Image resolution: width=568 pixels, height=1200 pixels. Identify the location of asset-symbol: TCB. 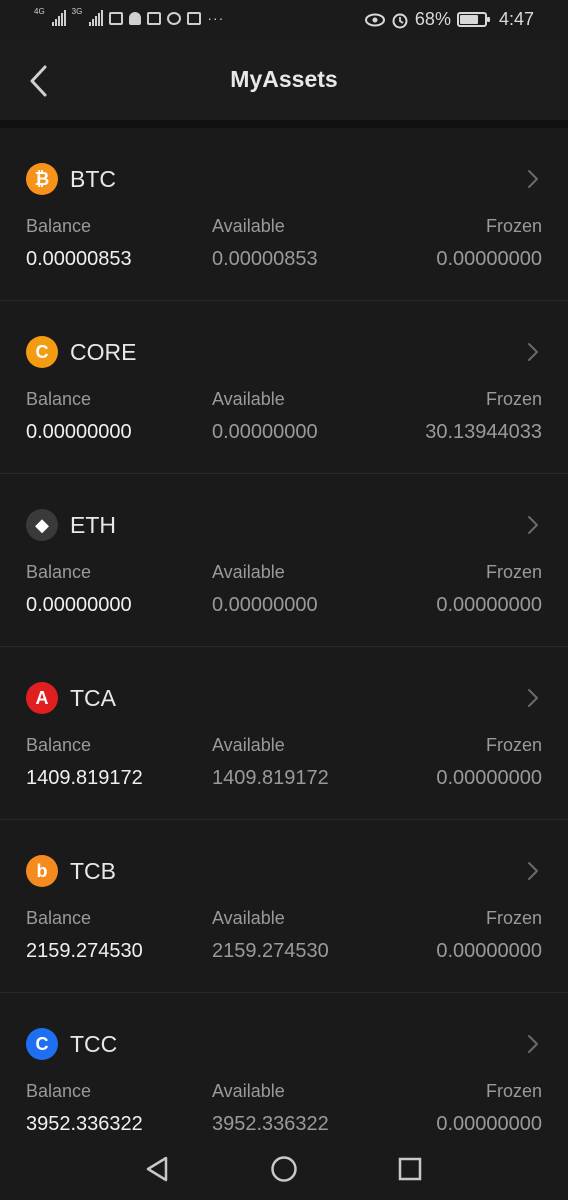
(93, 871).